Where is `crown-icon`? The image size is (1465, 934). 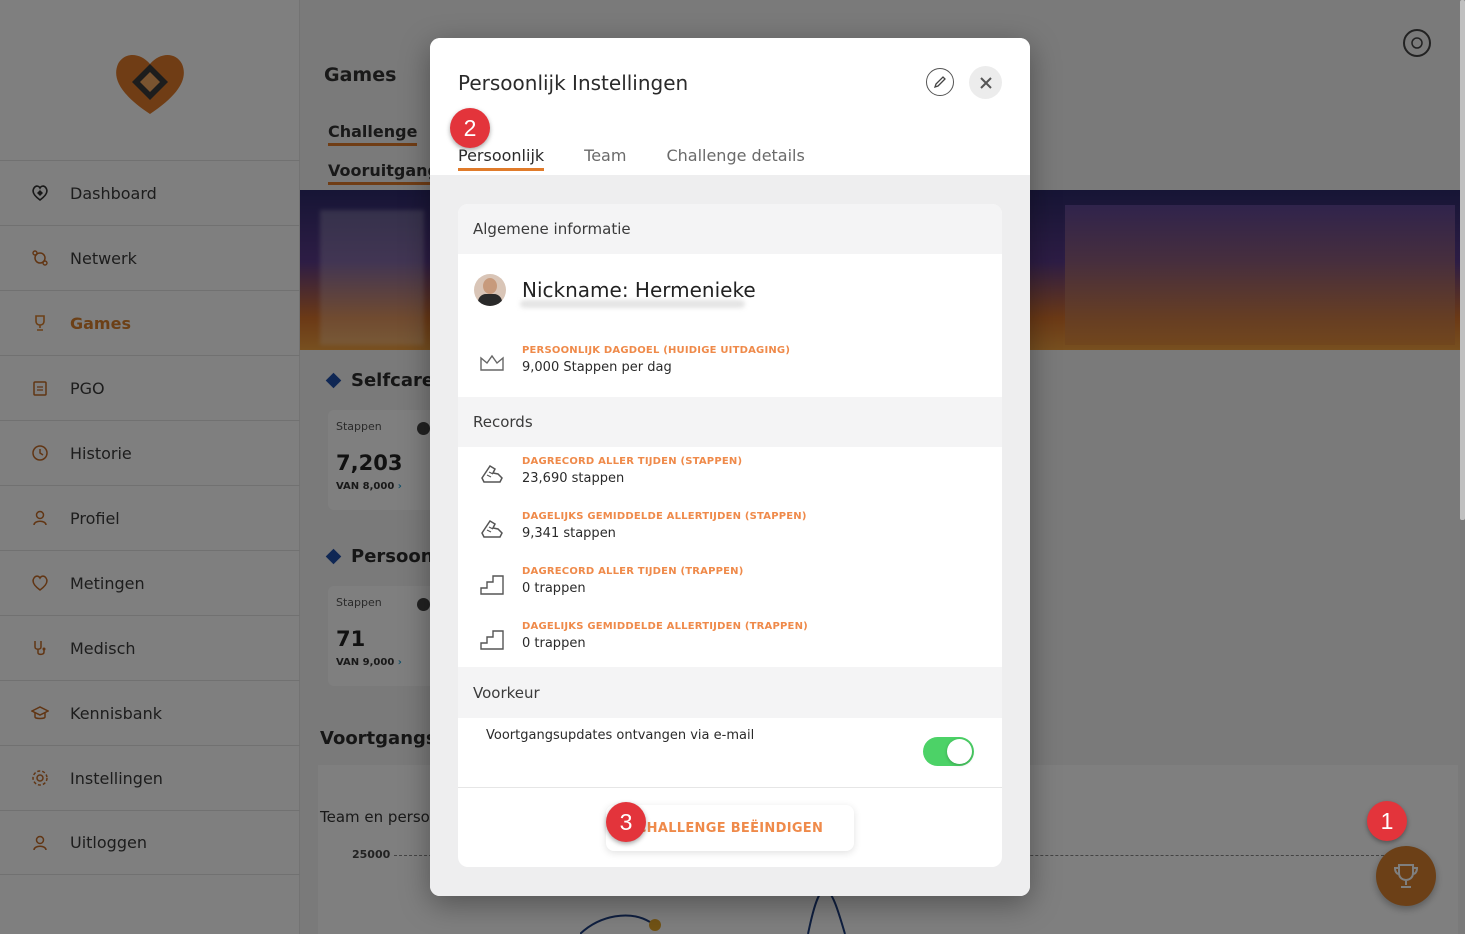
crown-icon is located at coordinates (492, 362).